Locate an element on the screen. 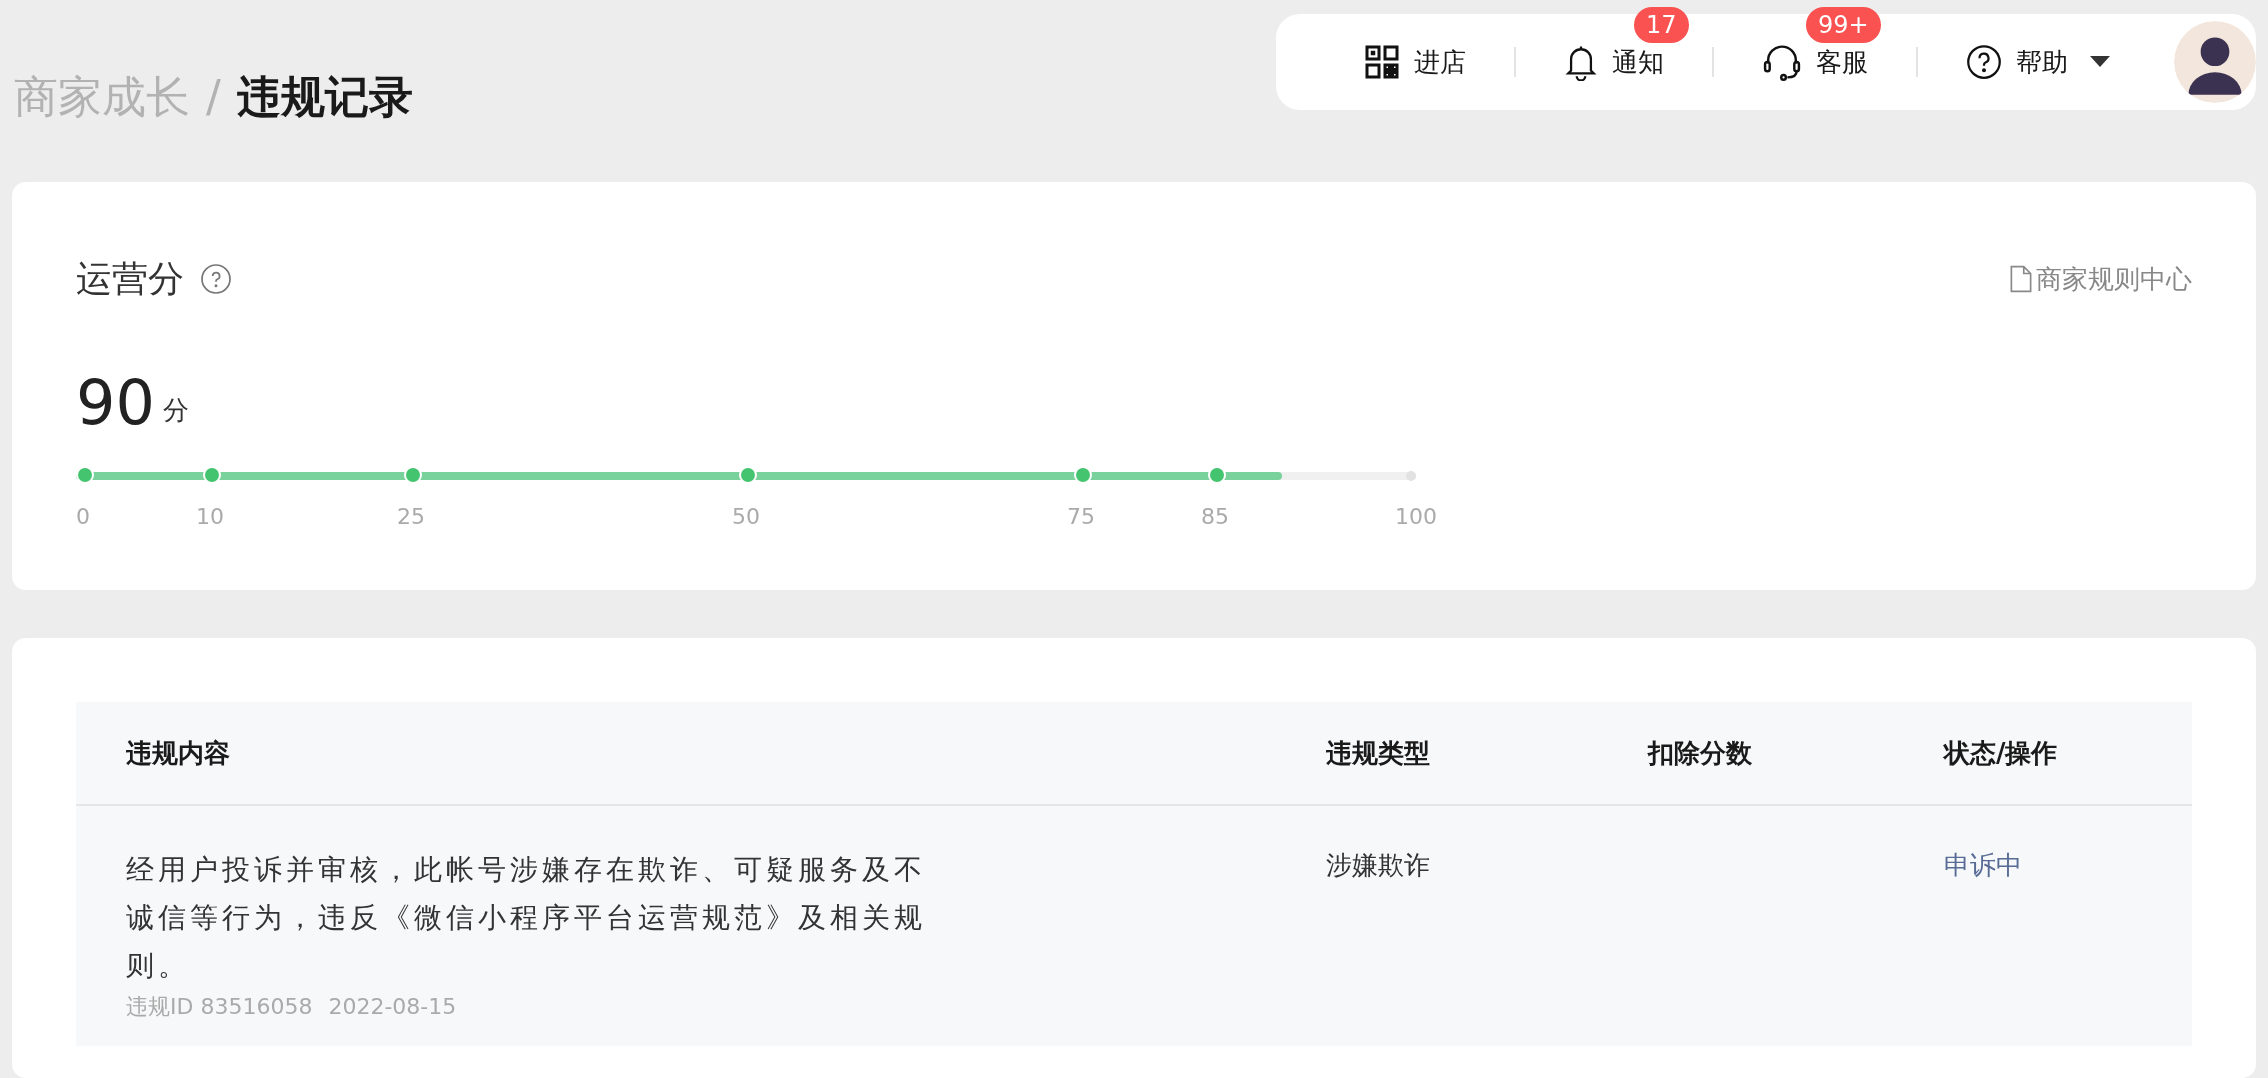 This screenshot has height=1078, width=2268. document-icon is located at coordinates (2021, 279).